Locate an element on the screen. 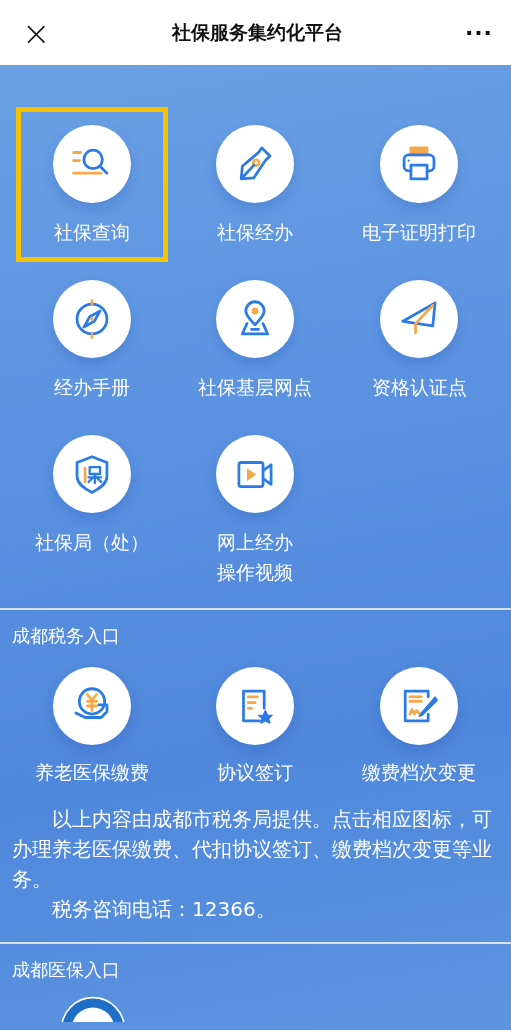 The width and height of the screenshot is (511, 1030). service-tile: 社保基层网点 is located at coordinates (255, 339).